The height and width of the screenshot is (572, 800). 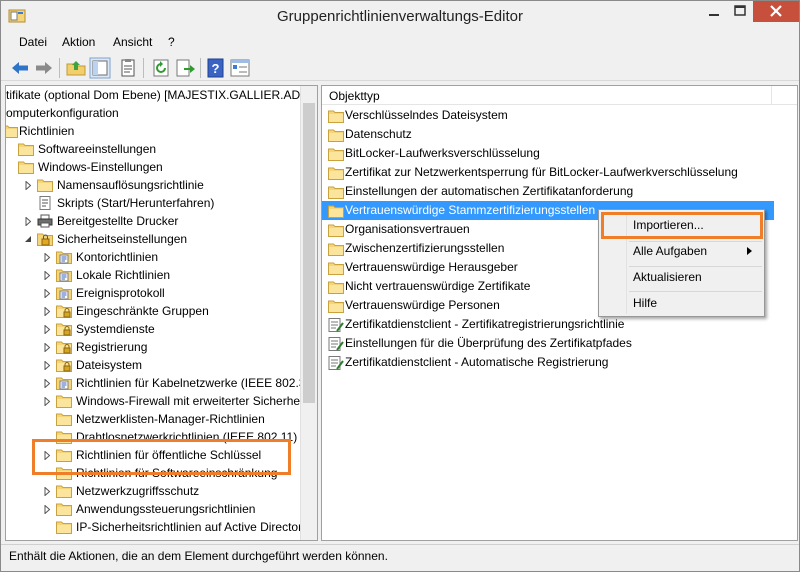 What do you see at coordinates (117, 257) in the screenshot?
I see `tree-item-label: Kontorichtlinien` at bounding box center [117, 257].